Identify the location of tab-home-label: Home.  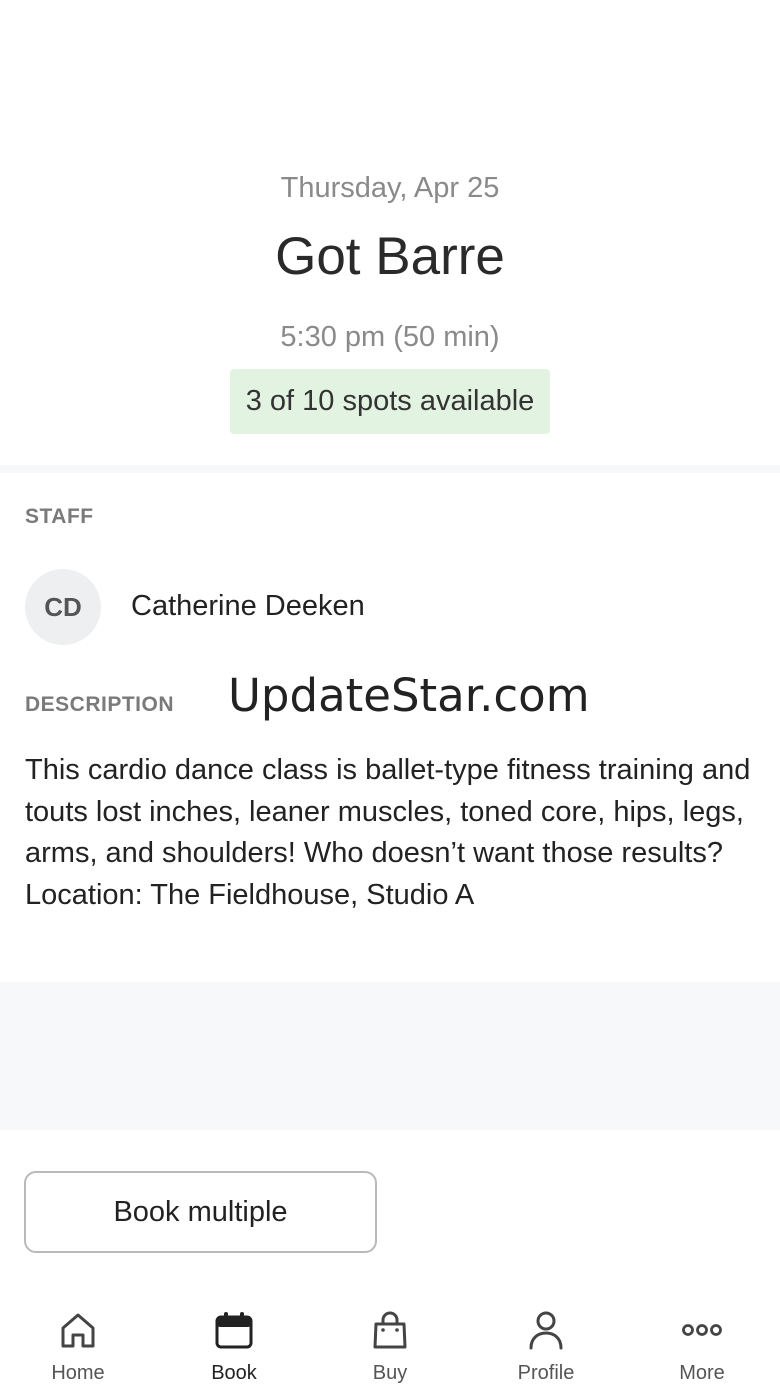
(78, 1373).